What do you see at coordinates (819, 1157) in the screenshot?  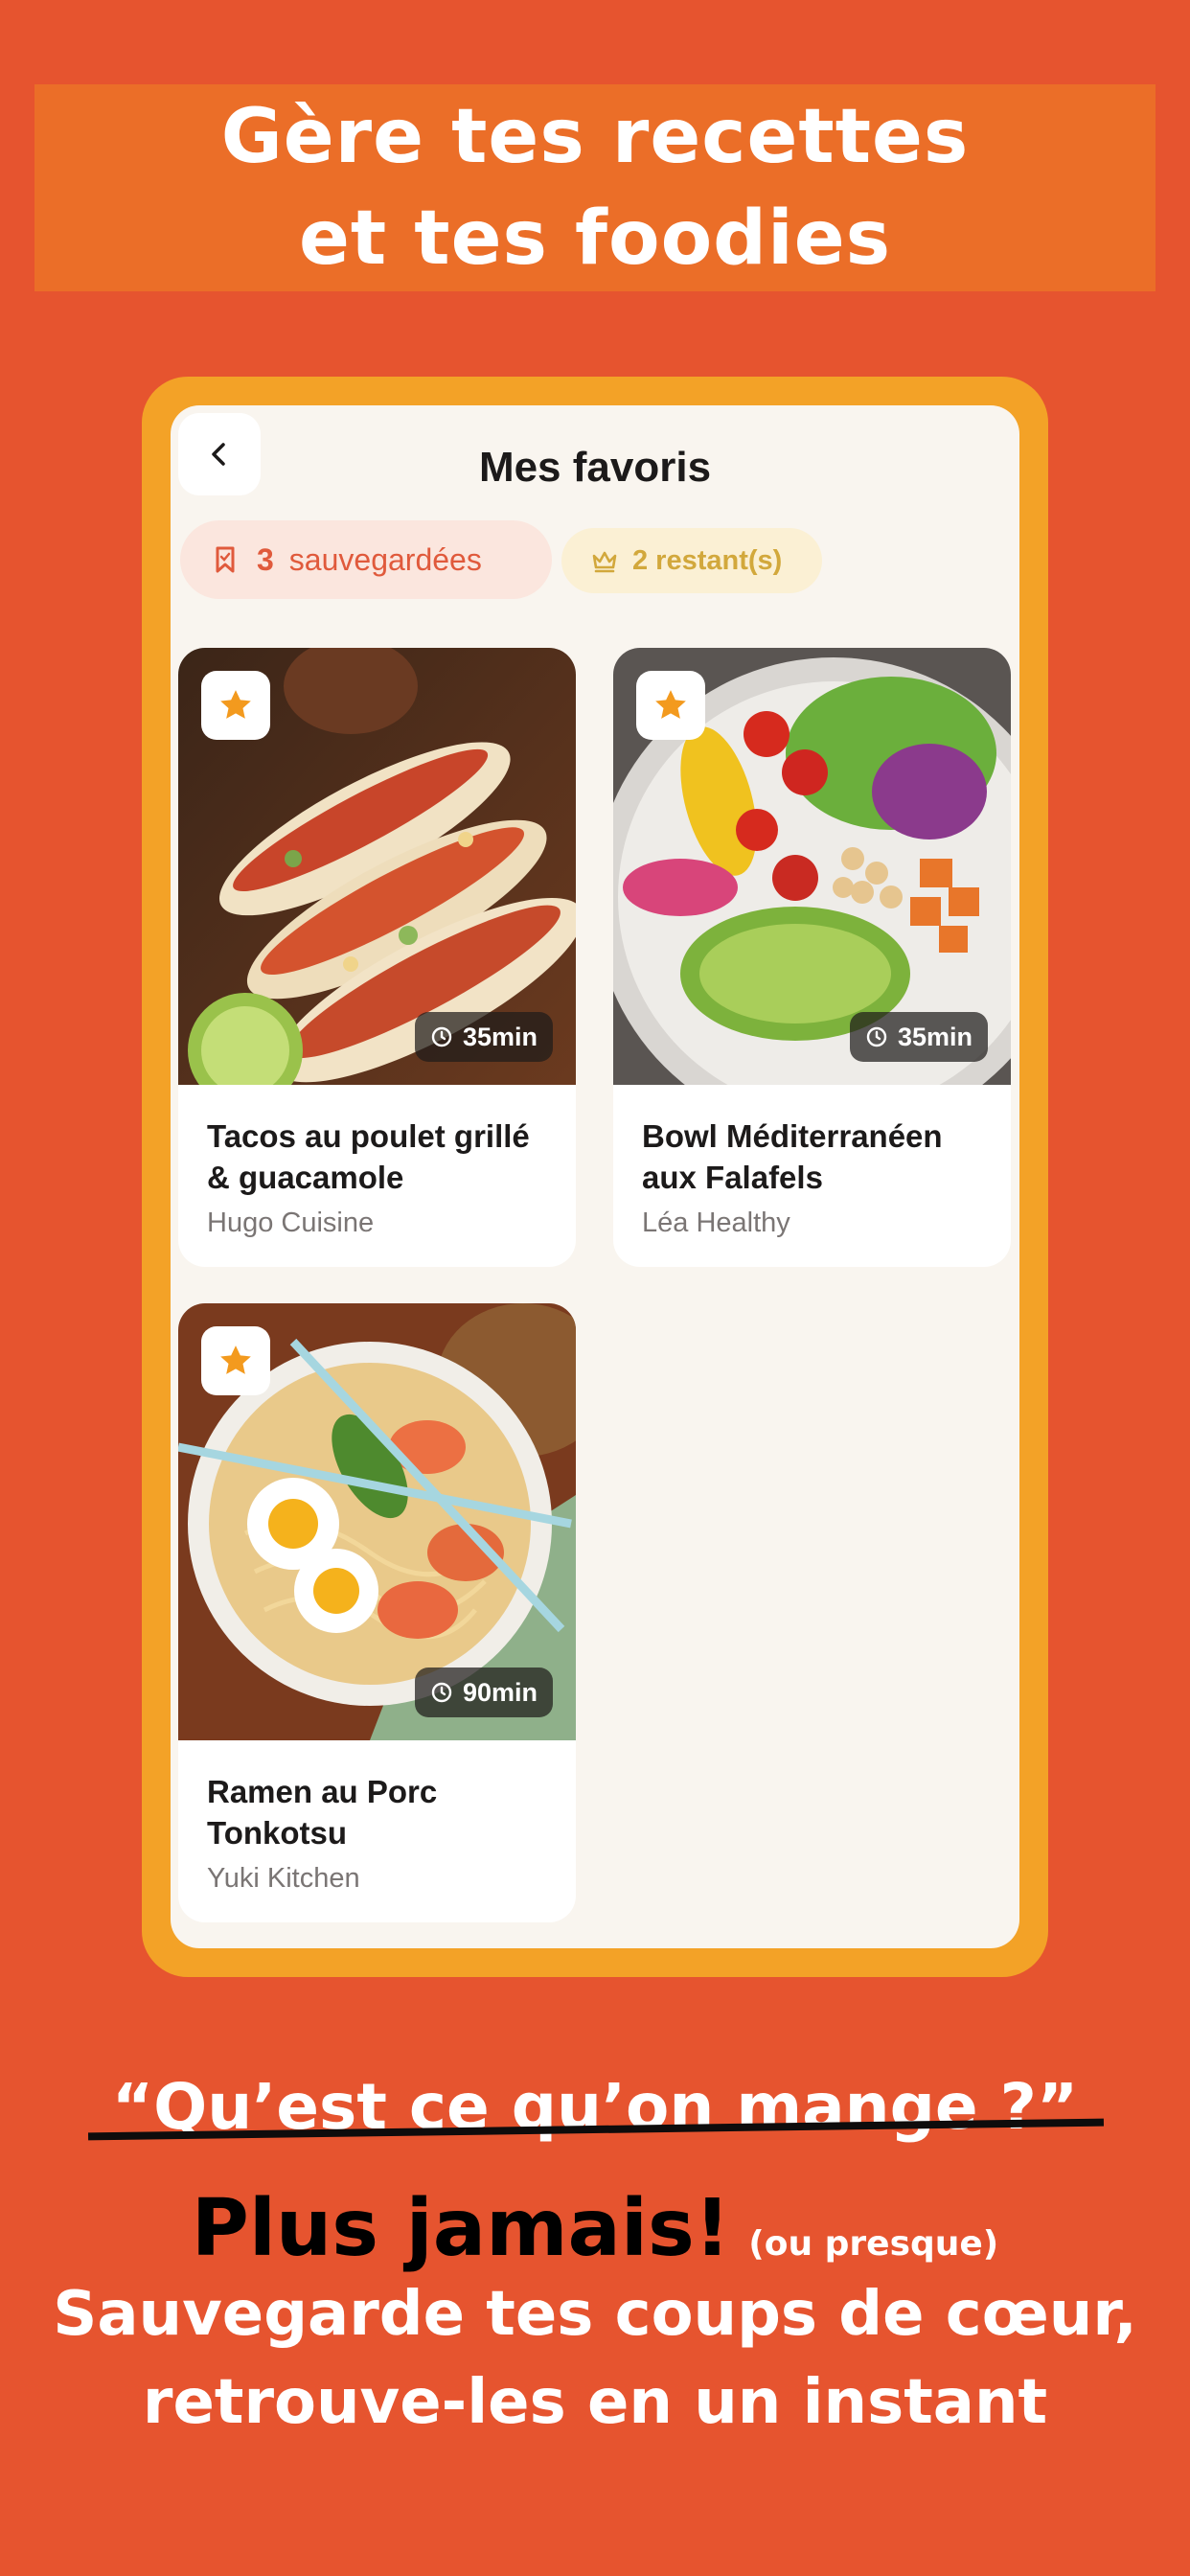 I see `recipe-title: Bowl Méditerranéen aux Falafels` at bounding box center [819, 1157].